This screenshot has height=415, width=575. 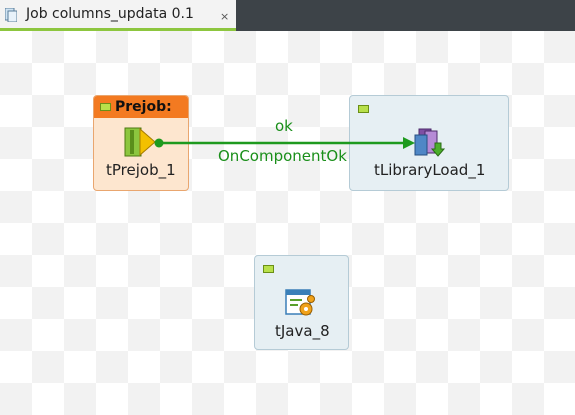 What do you see at coordinates (302, 331) in the screenshot?
I see `tjava-label: tJava_8` at bounding box center [302, 331].